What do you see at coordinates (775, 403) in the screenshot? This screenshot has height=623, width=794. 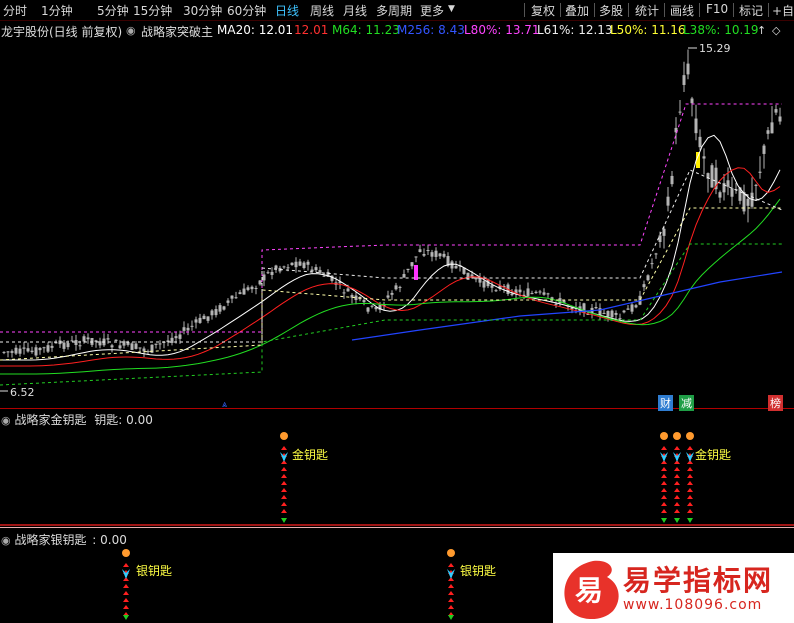 I see `ranking-badge: 榜` at bounding box center [775, 403].